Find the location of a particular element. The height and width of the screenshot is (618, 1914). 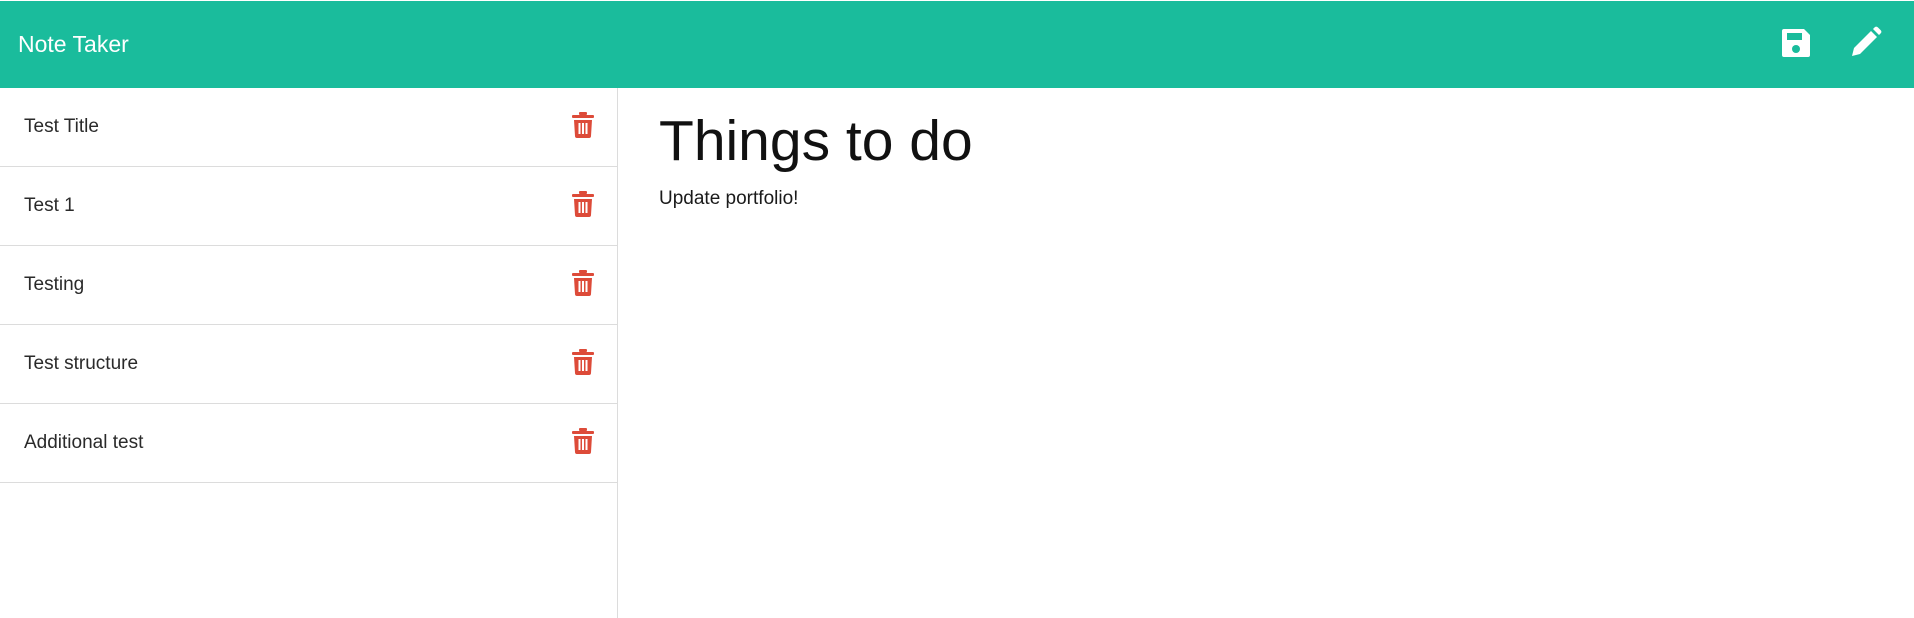

list-item: Testing is located at coordinates (308, 285).